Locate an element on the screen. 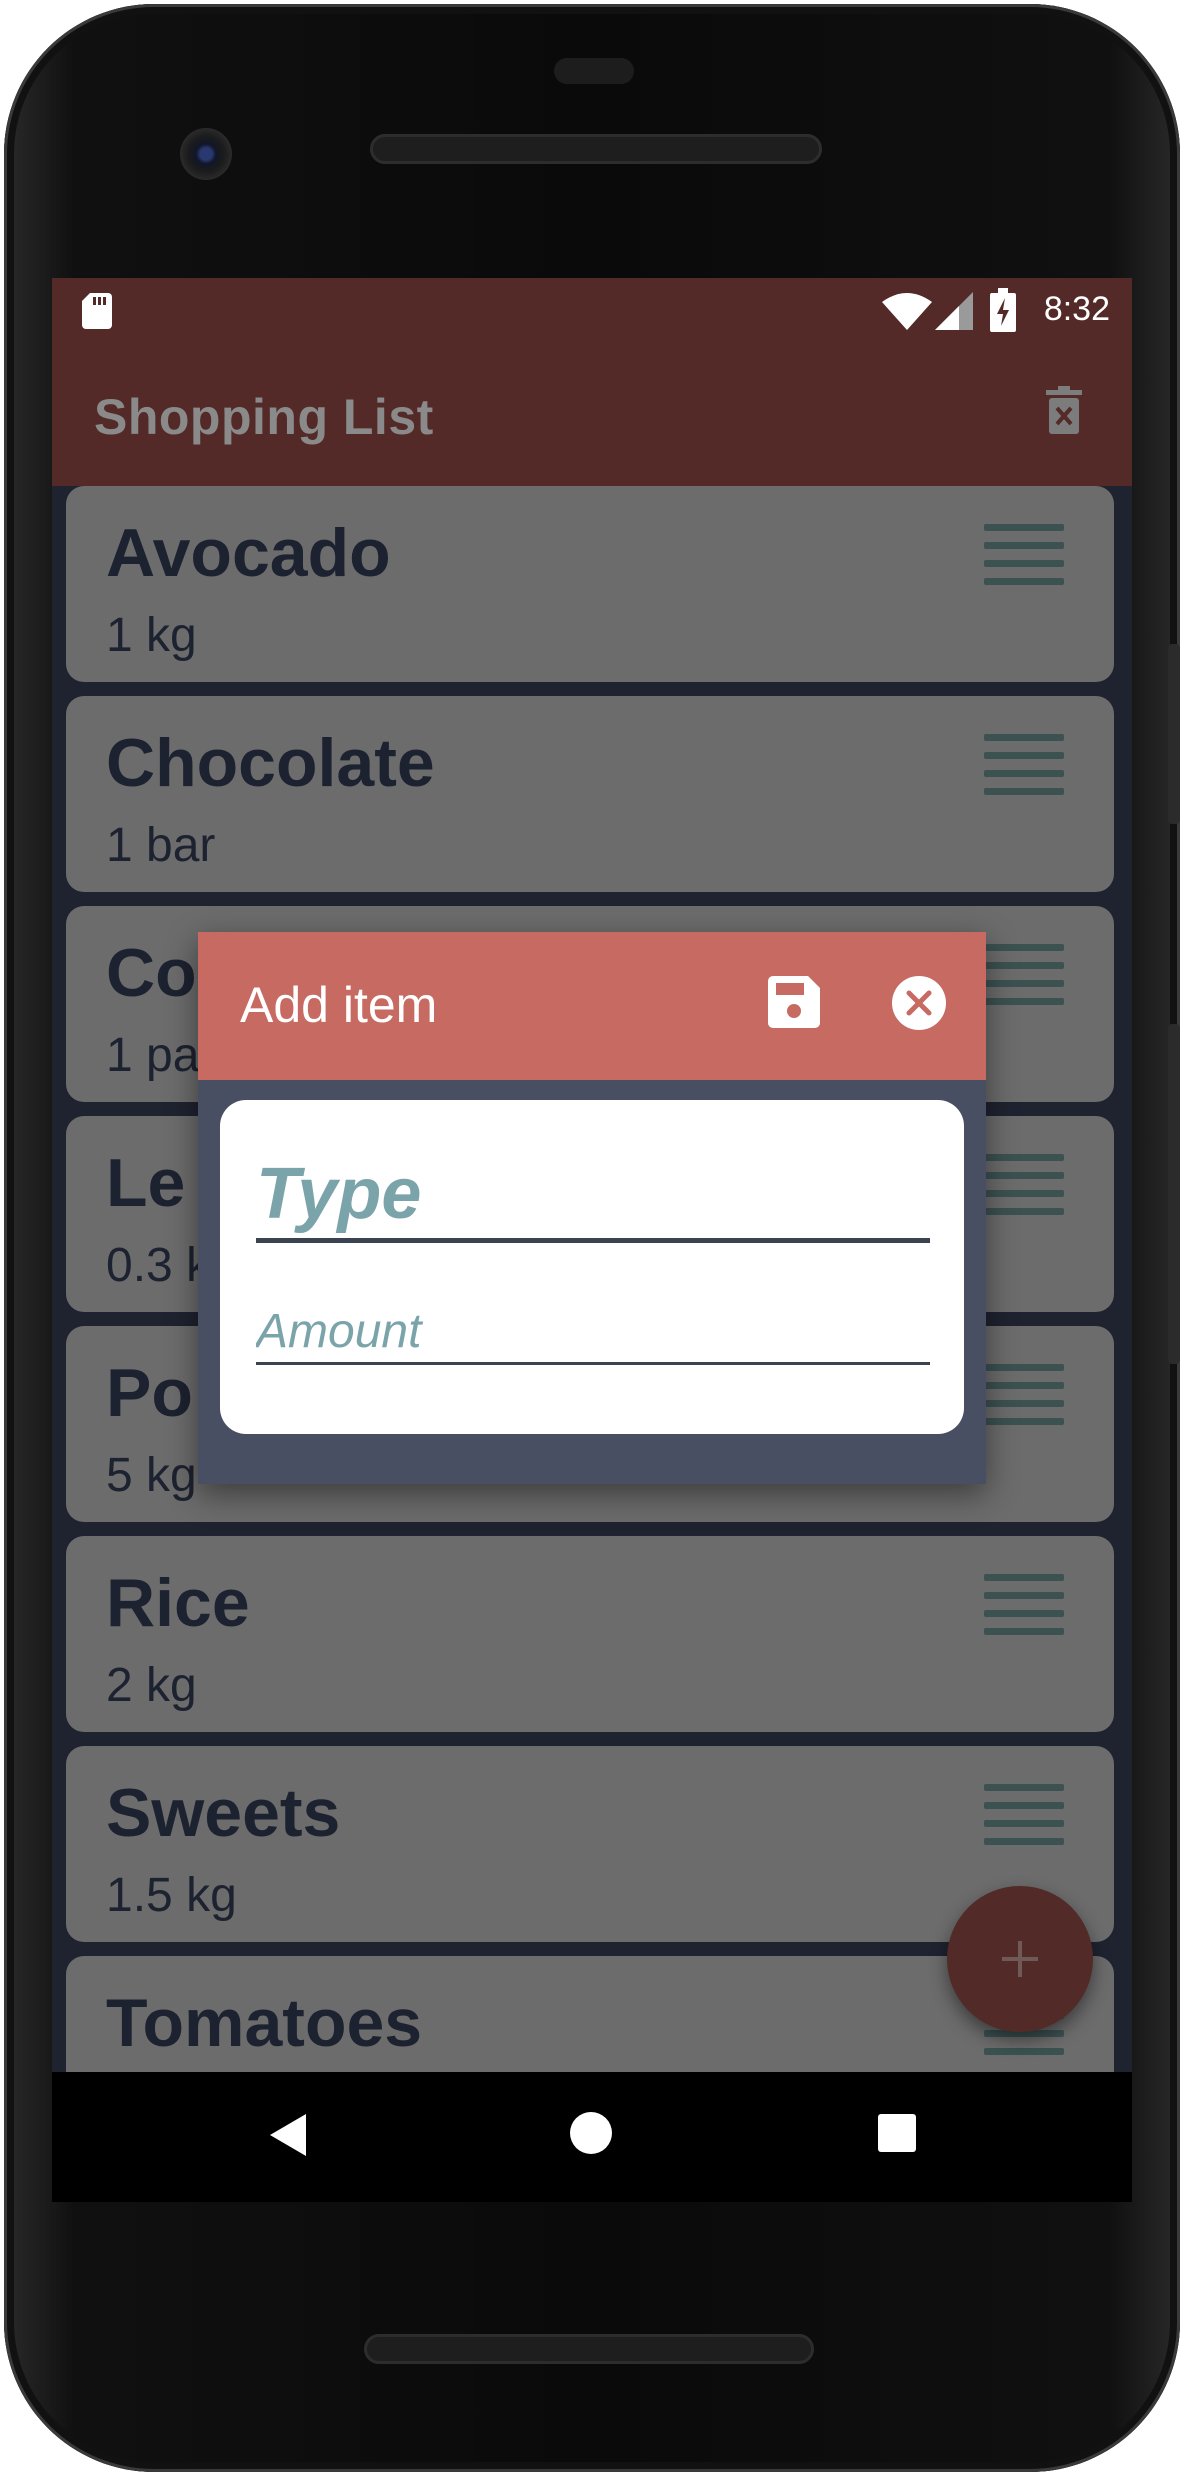 This screenshot has height=2480, width=1194. recent-apps-icon is located at coordinates (897, 2133).